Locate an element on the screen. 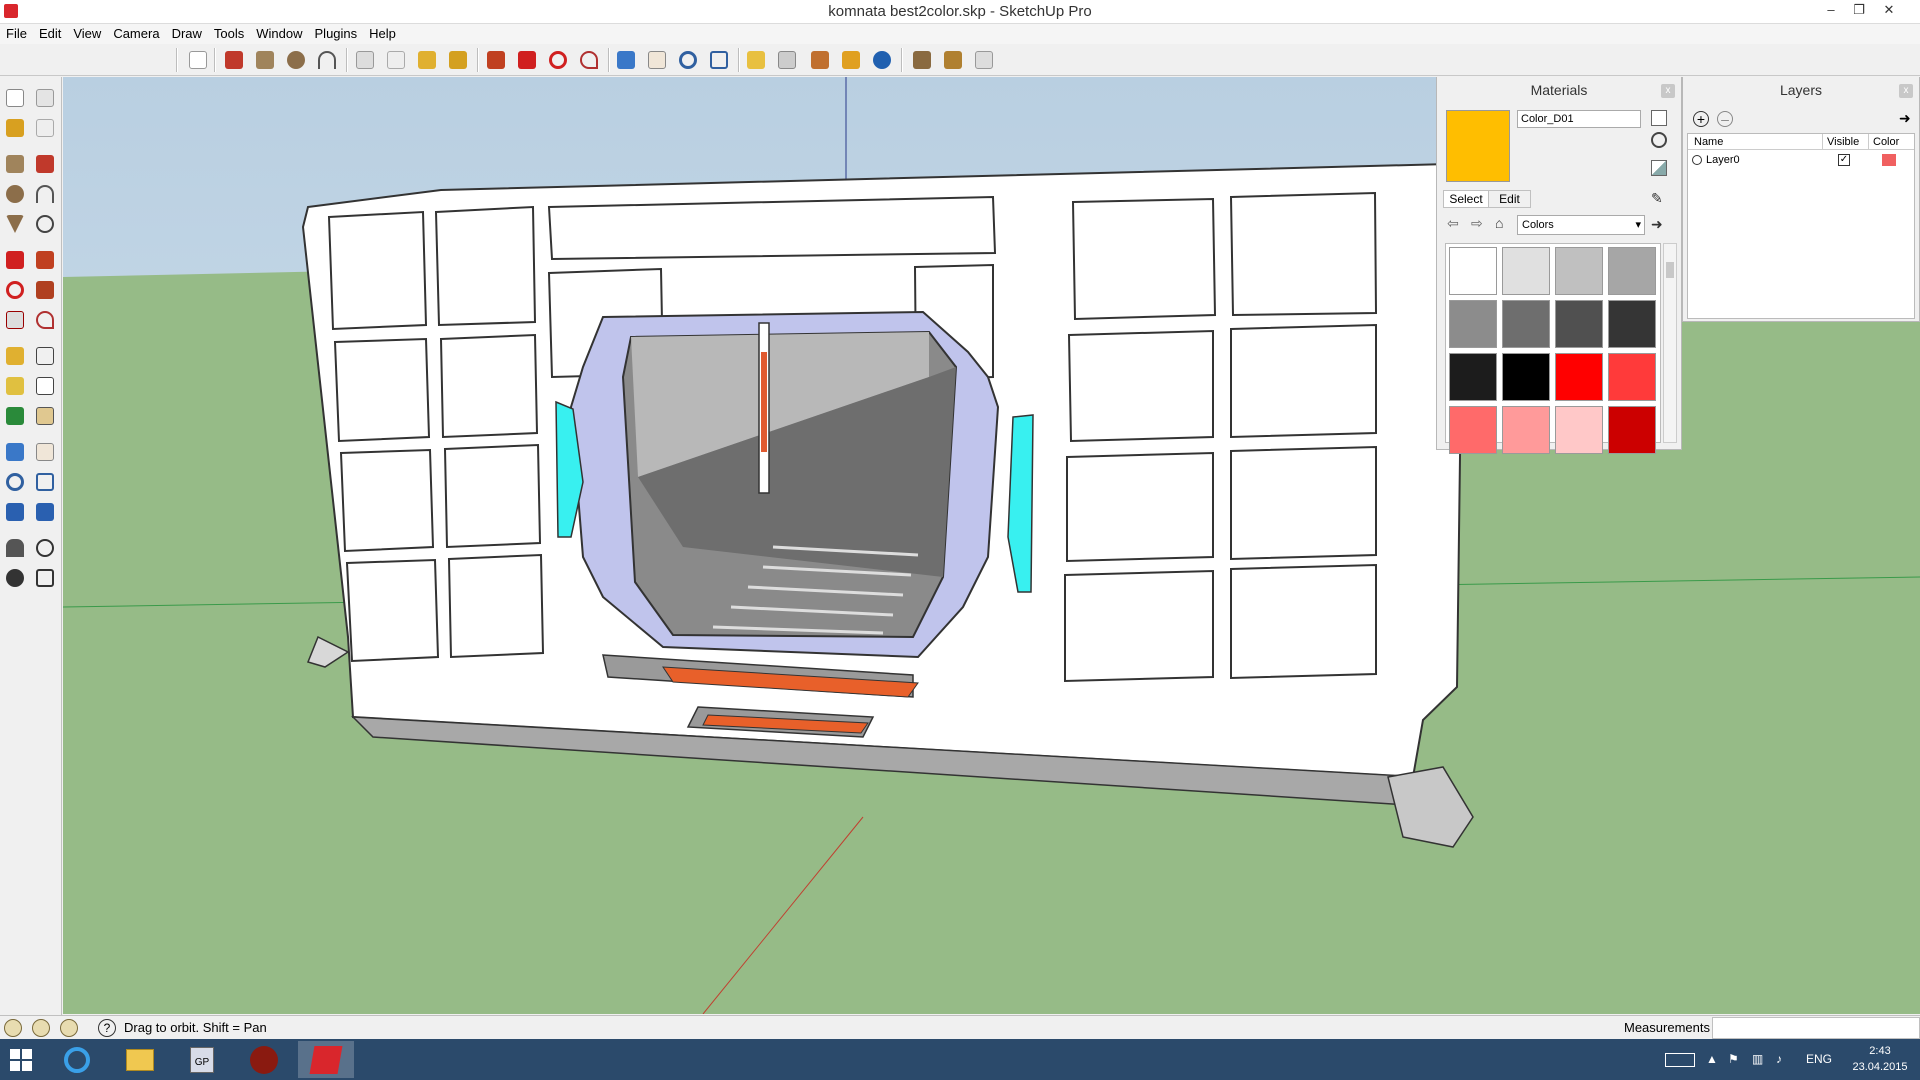 This screenshot has height=1080, width=1920. input-language: ENG is located at coordinates (1819, 1059).